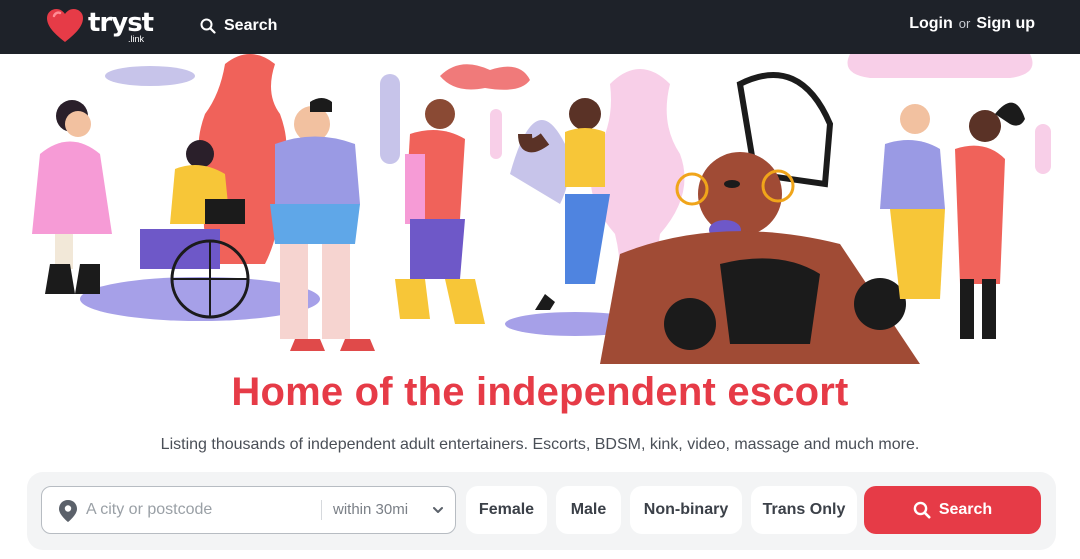  What do you see at coordinates (804, 510) in the screenshot?
I see `filter-trans-only: Trans Only` at bounding box center [804, 510].